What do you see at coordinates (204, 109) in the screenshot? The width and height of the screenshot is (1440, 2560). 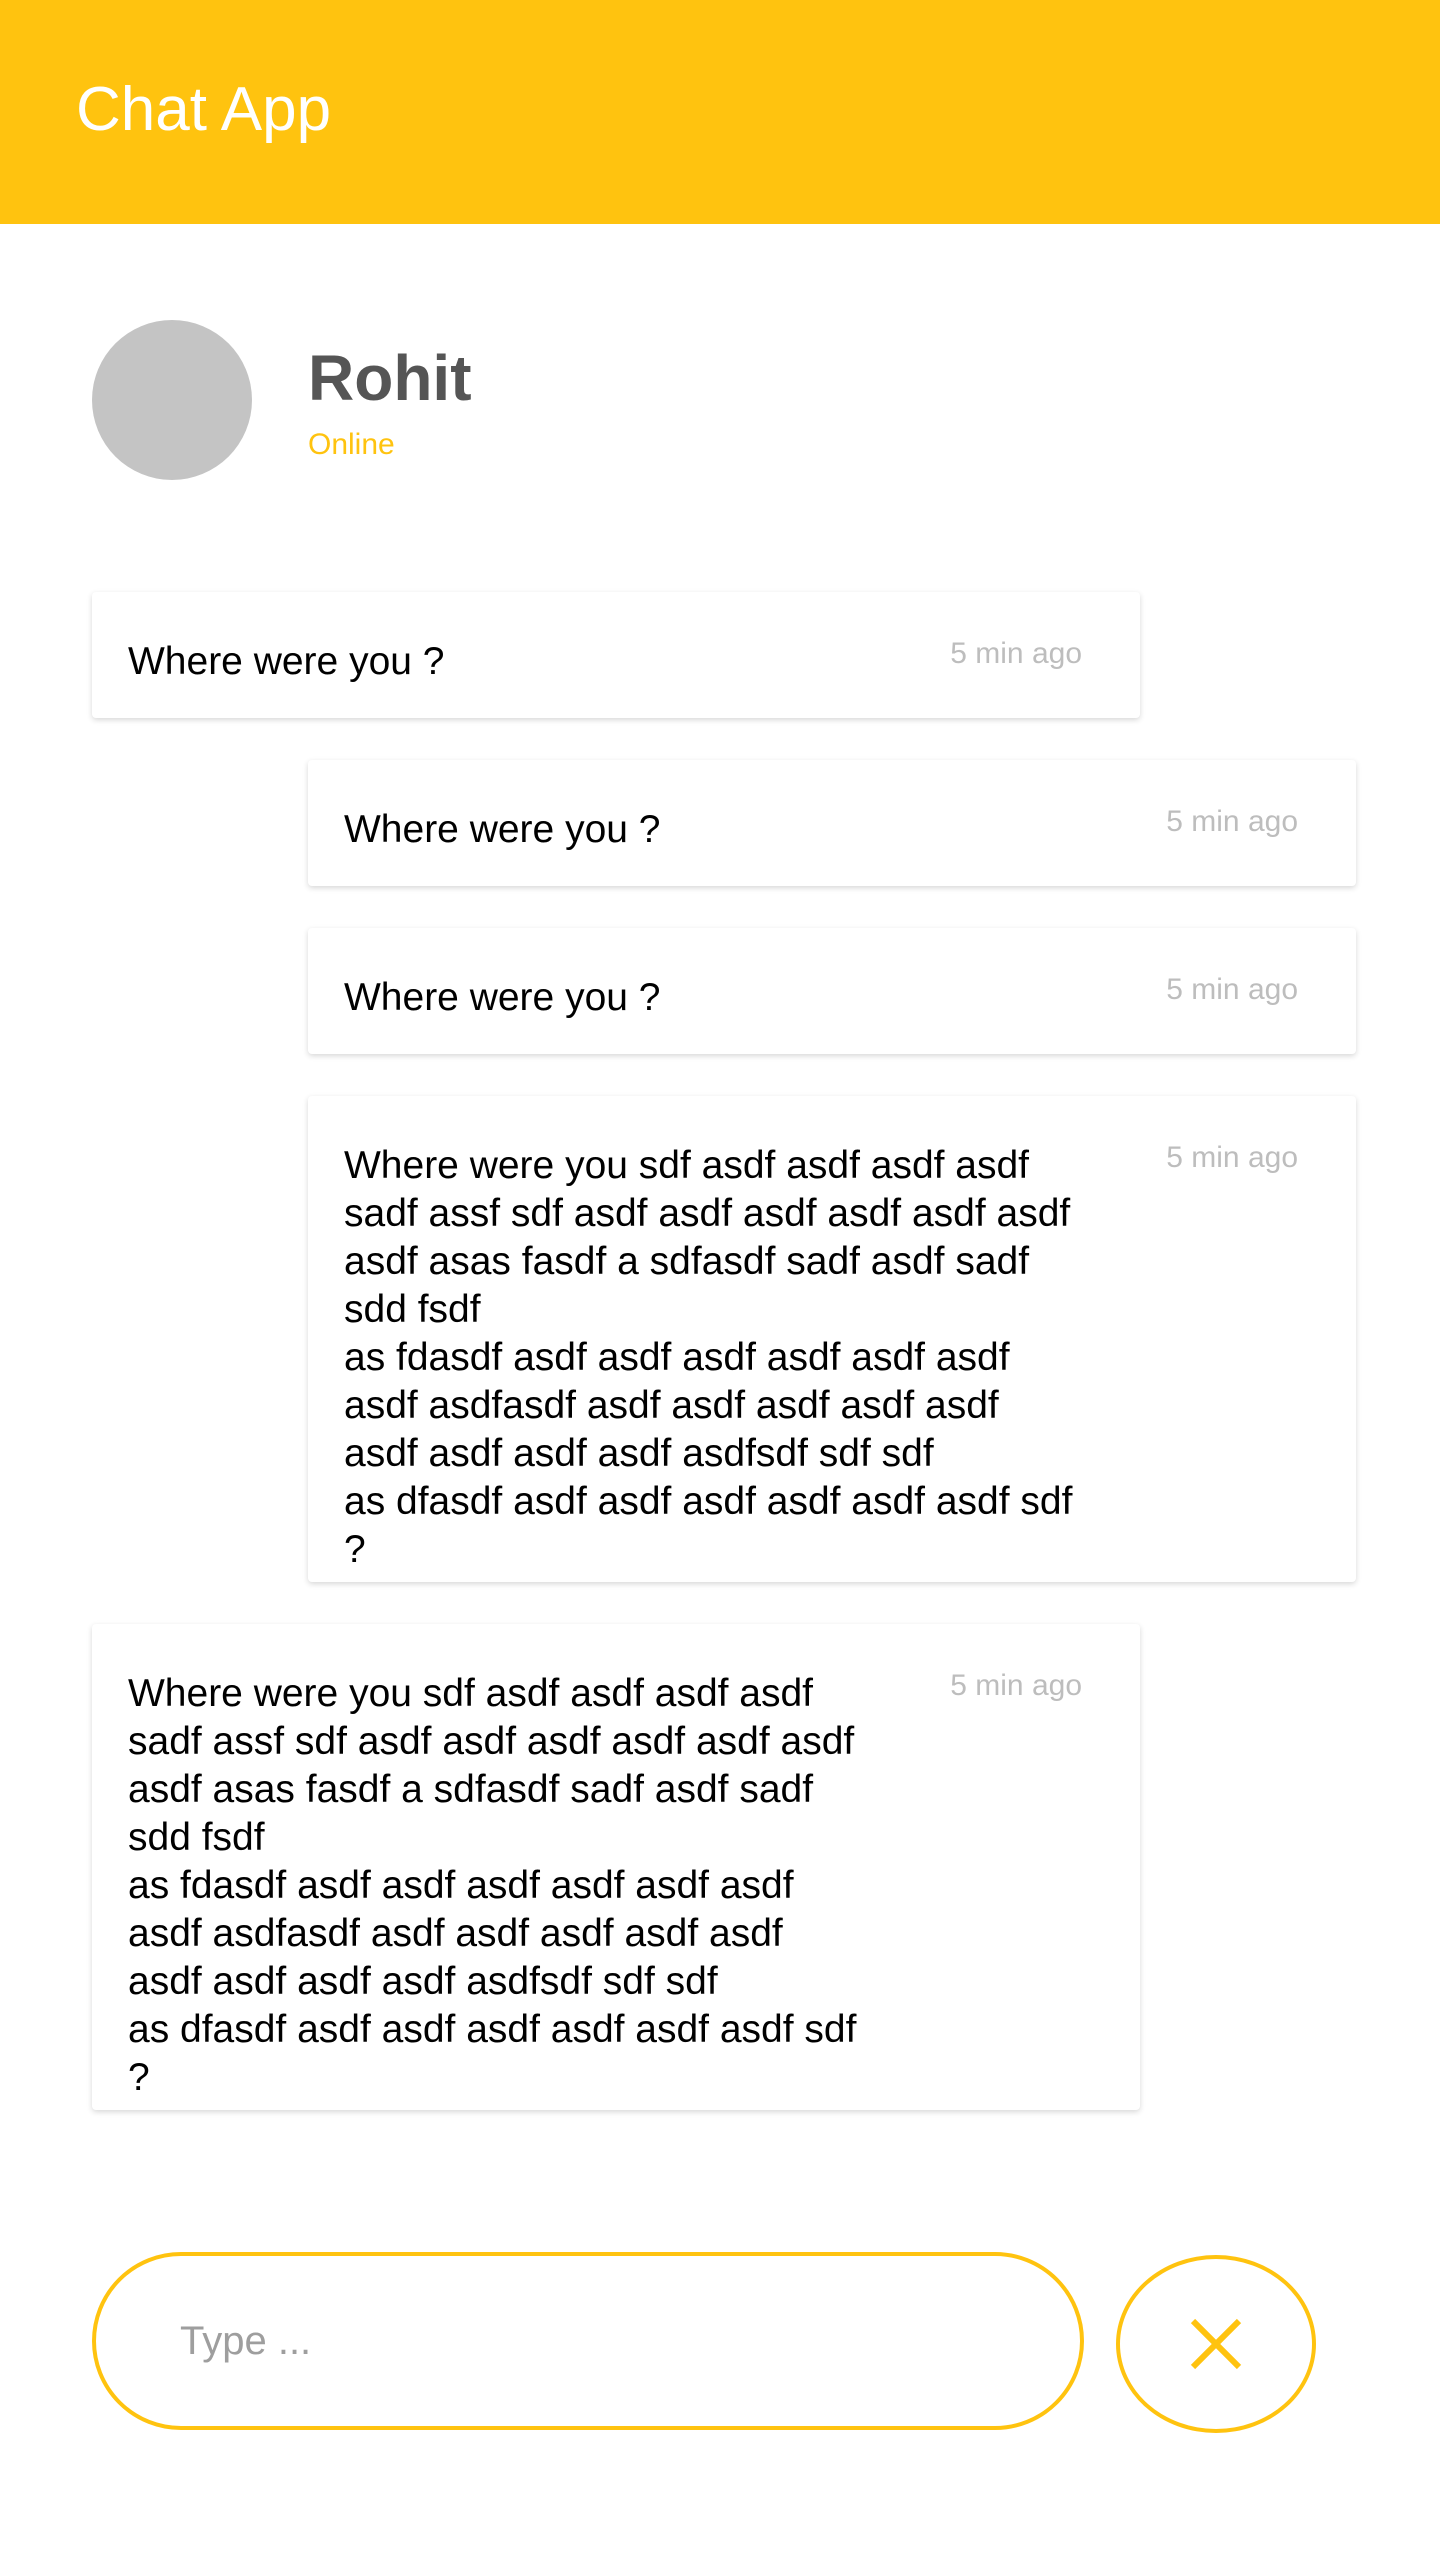 I see `app-title: Chat App` at bounding box center [204, 109].